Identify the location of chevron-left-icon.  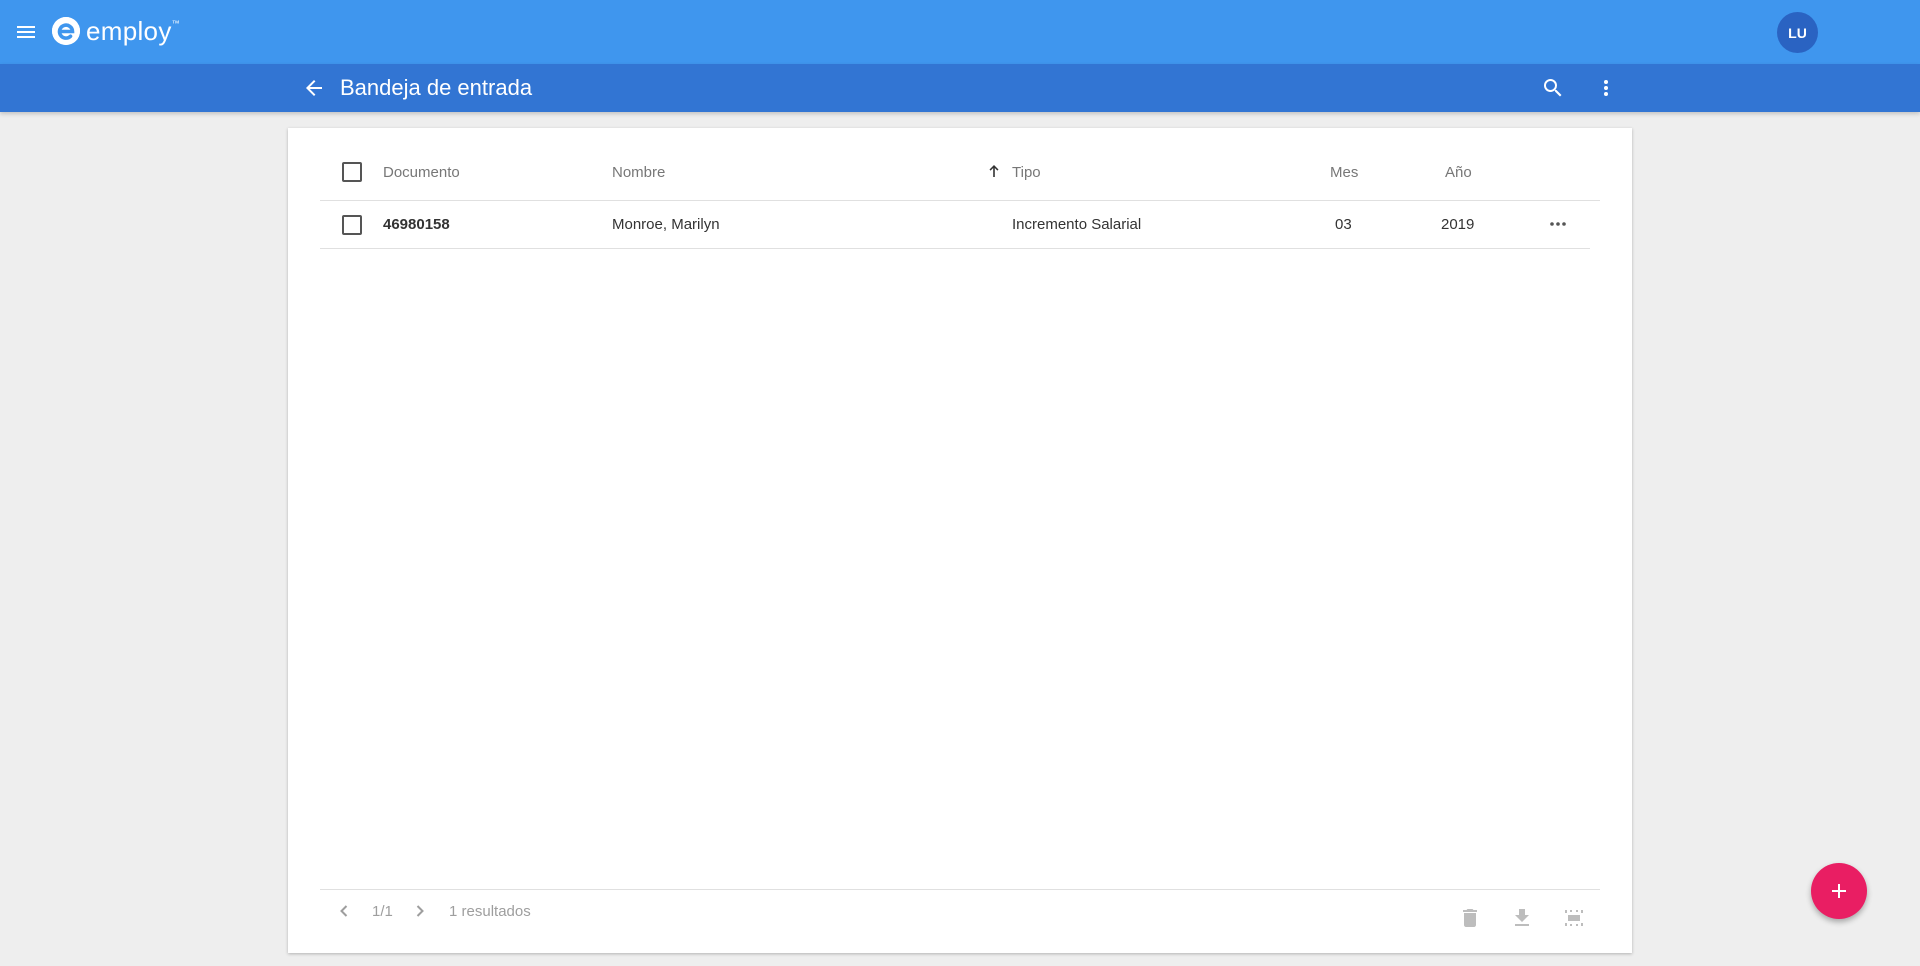
(344, 911).